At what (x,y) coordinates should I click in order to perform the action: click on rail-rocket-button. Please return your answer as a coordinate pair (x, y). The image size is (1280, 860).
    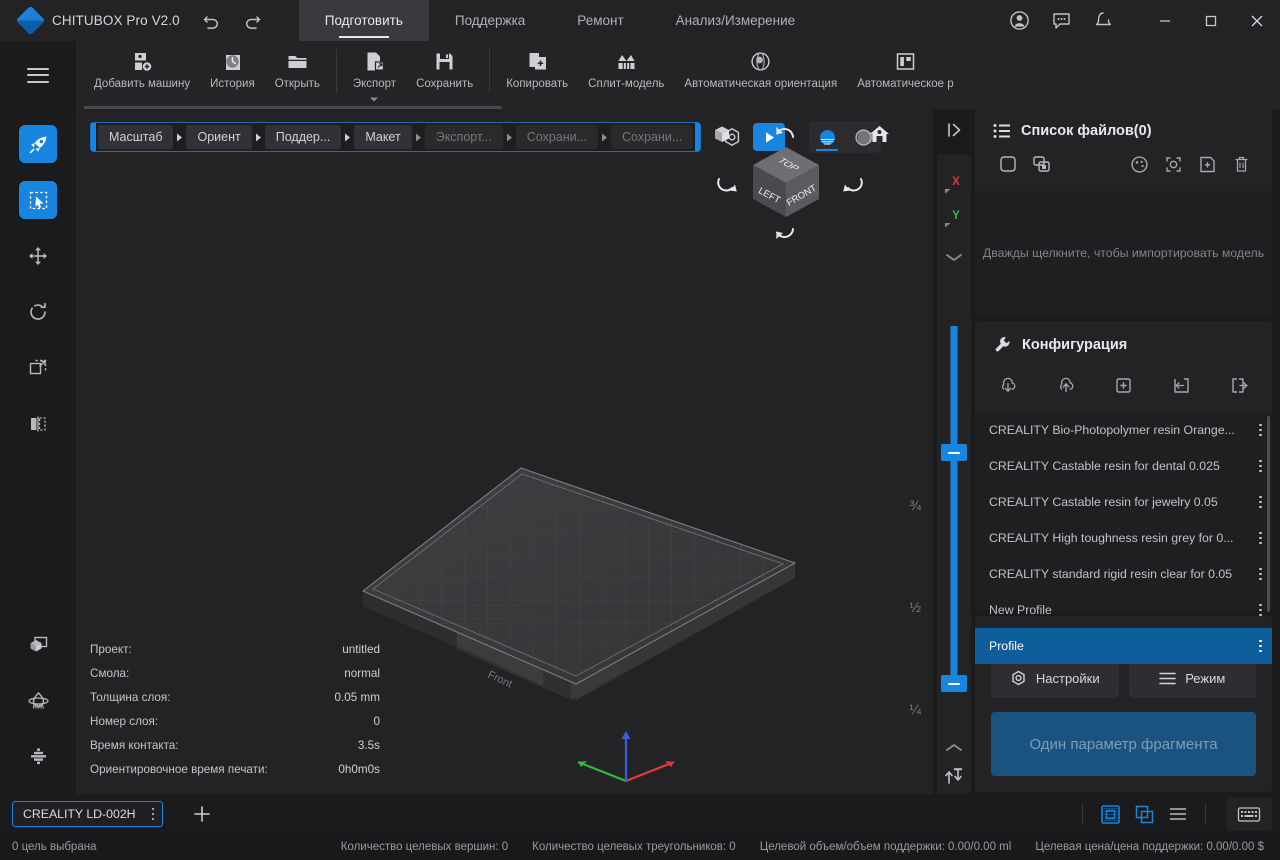
    Looking at the image, I should click on (38, 144).